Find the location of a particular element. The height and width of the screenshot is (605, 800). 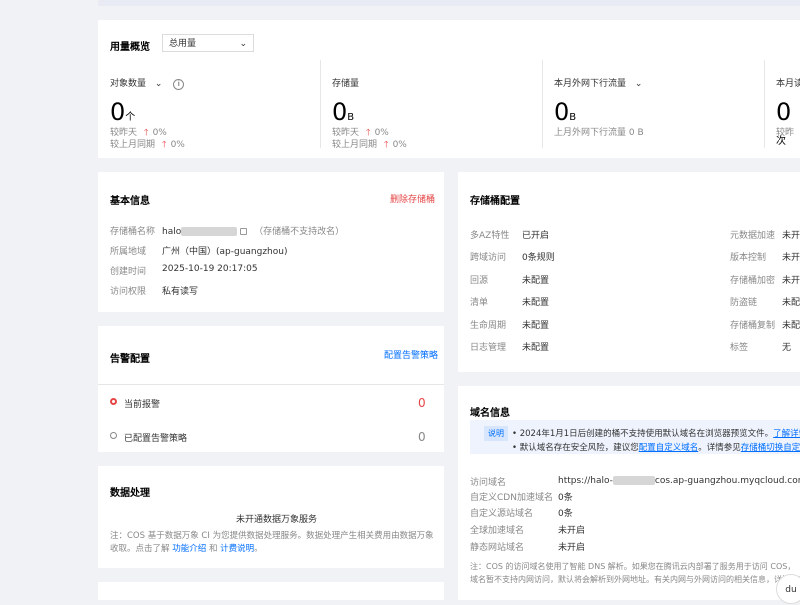

static-site-label: 静态网站域名 is located at coordinates (497, 548).